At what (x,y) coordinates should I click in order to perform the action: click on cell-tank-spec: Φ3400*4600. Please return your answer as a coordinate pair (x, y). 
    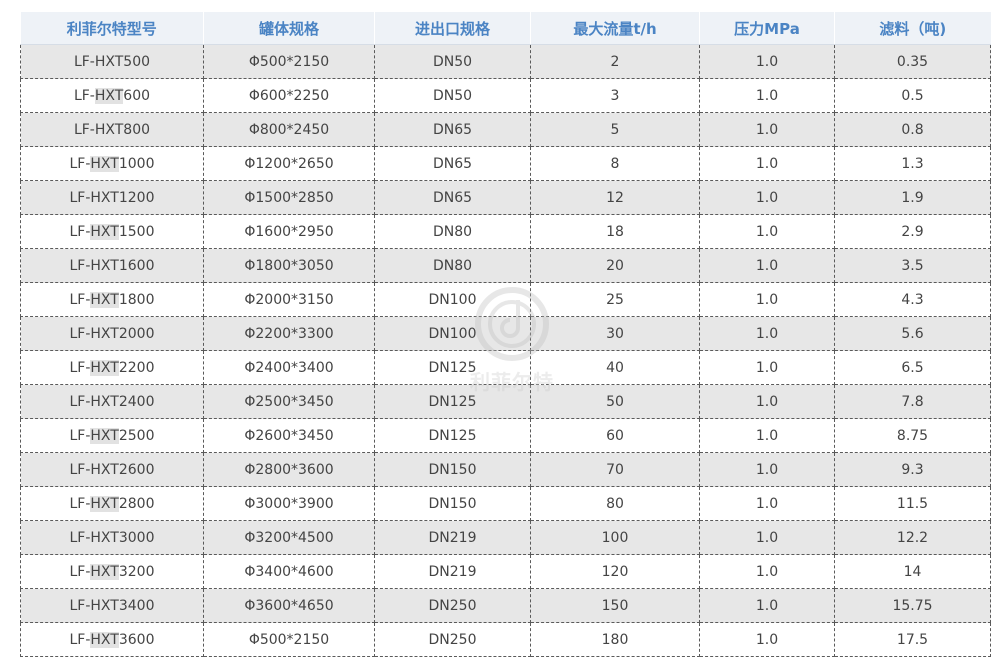
    Looking at the image, I should click on (289, 571).